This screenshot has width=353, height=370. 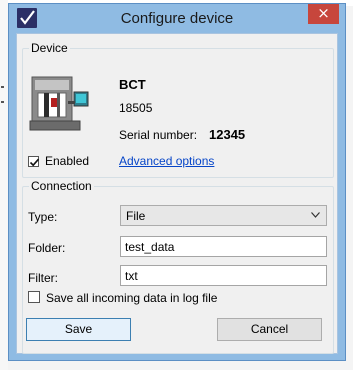 I want to click on type-label: Type:, so click(x=43, y=217).